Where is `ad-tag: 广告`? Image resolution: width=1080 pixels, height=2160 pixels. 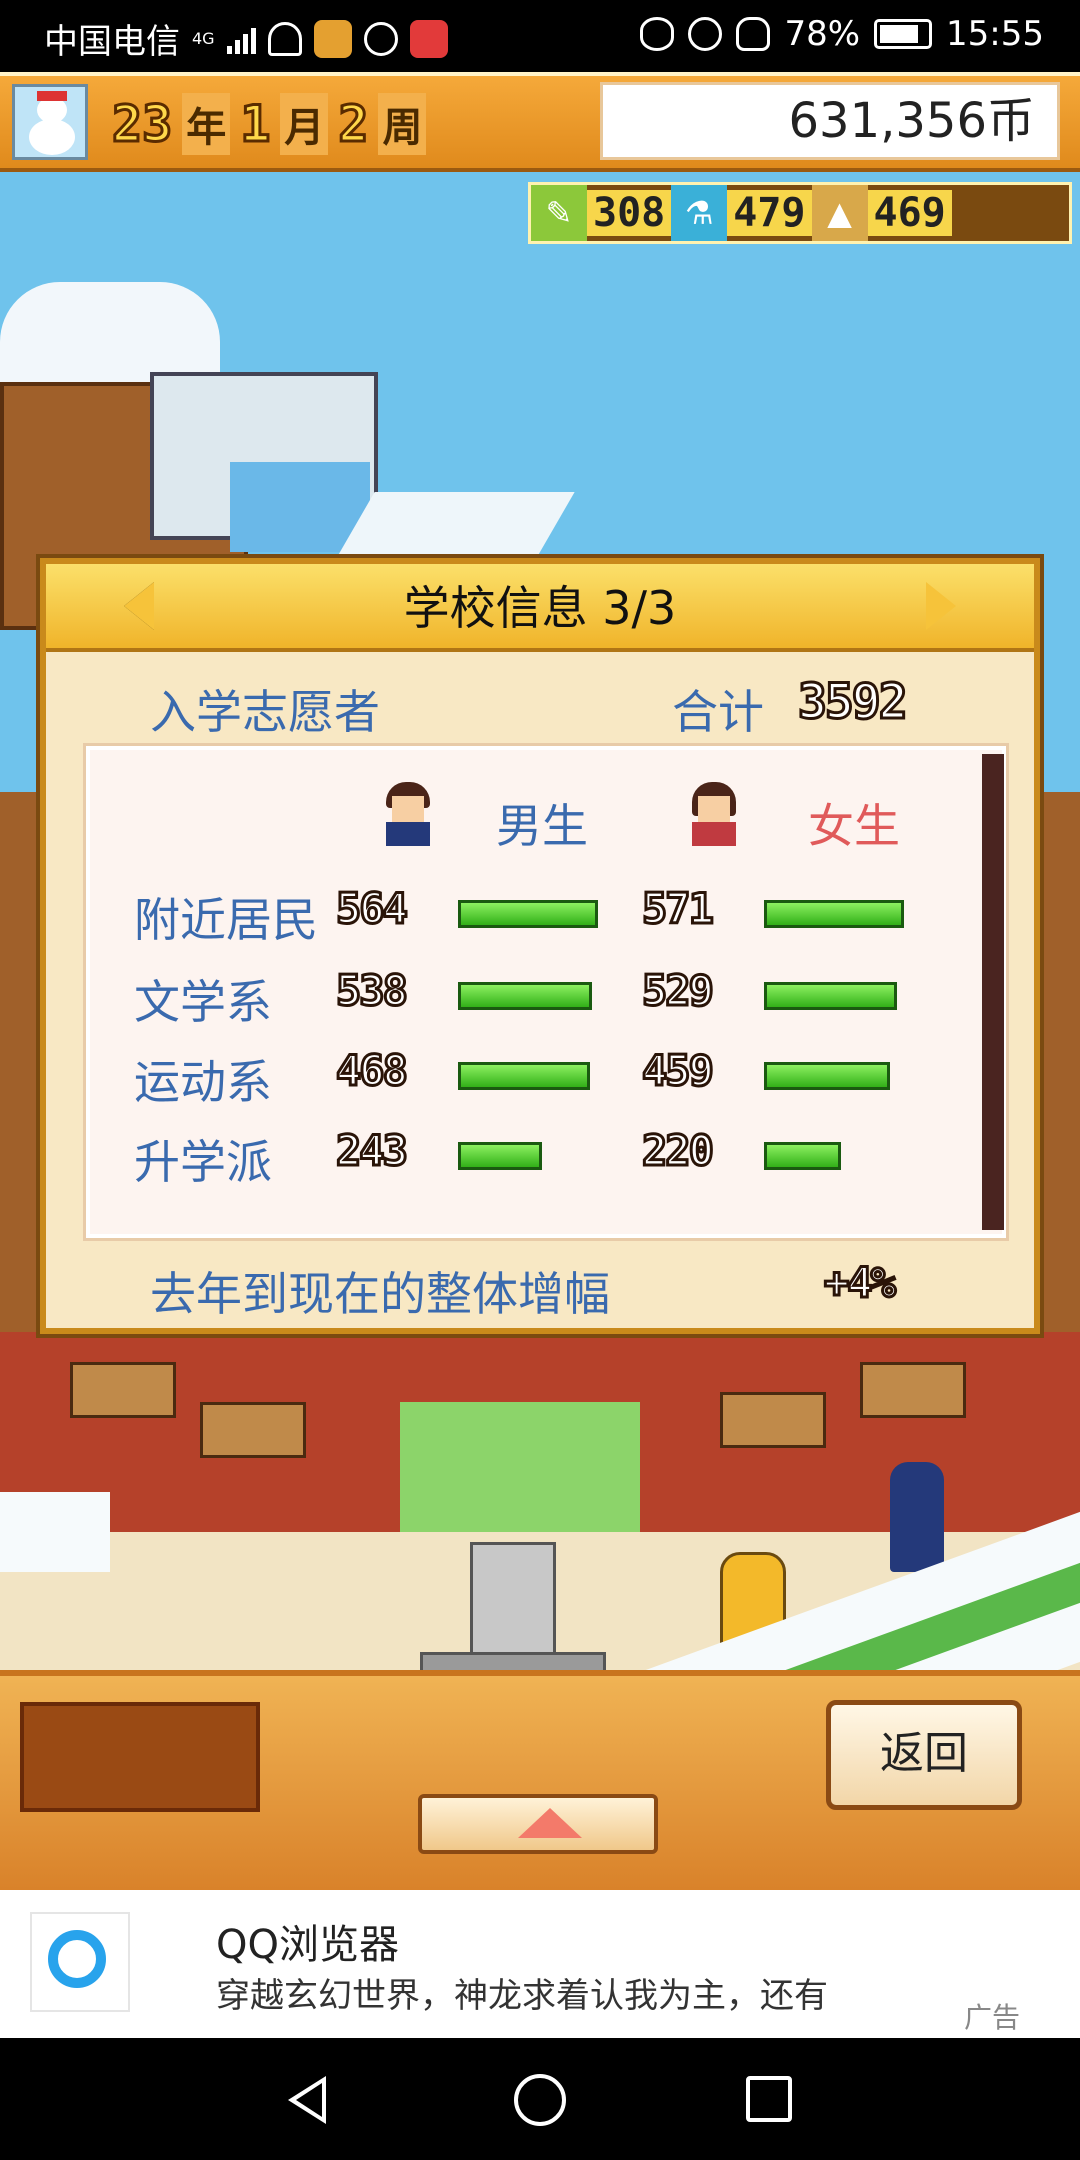
ad-tag: 广告 is located at coordinates (992, 2017).